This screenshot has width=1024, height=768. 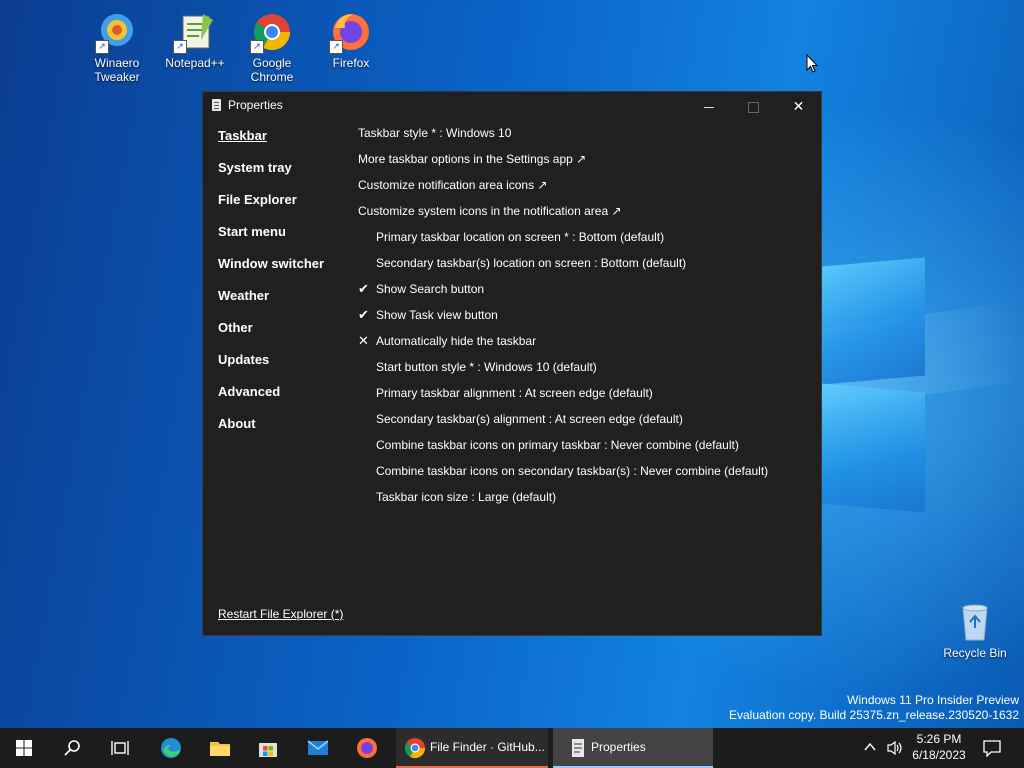 I want to click on logo-pane-top, so click(x=873, y=321).